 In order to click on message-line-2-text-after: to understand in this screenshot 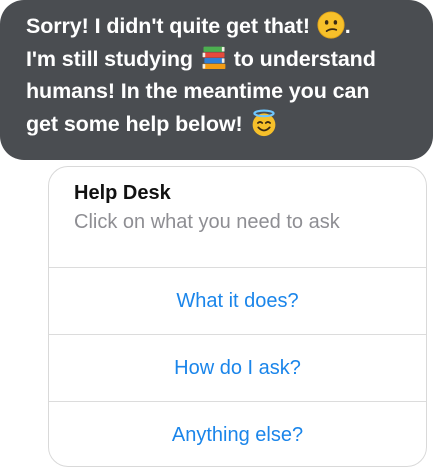, I will do `click(304, 58)`.